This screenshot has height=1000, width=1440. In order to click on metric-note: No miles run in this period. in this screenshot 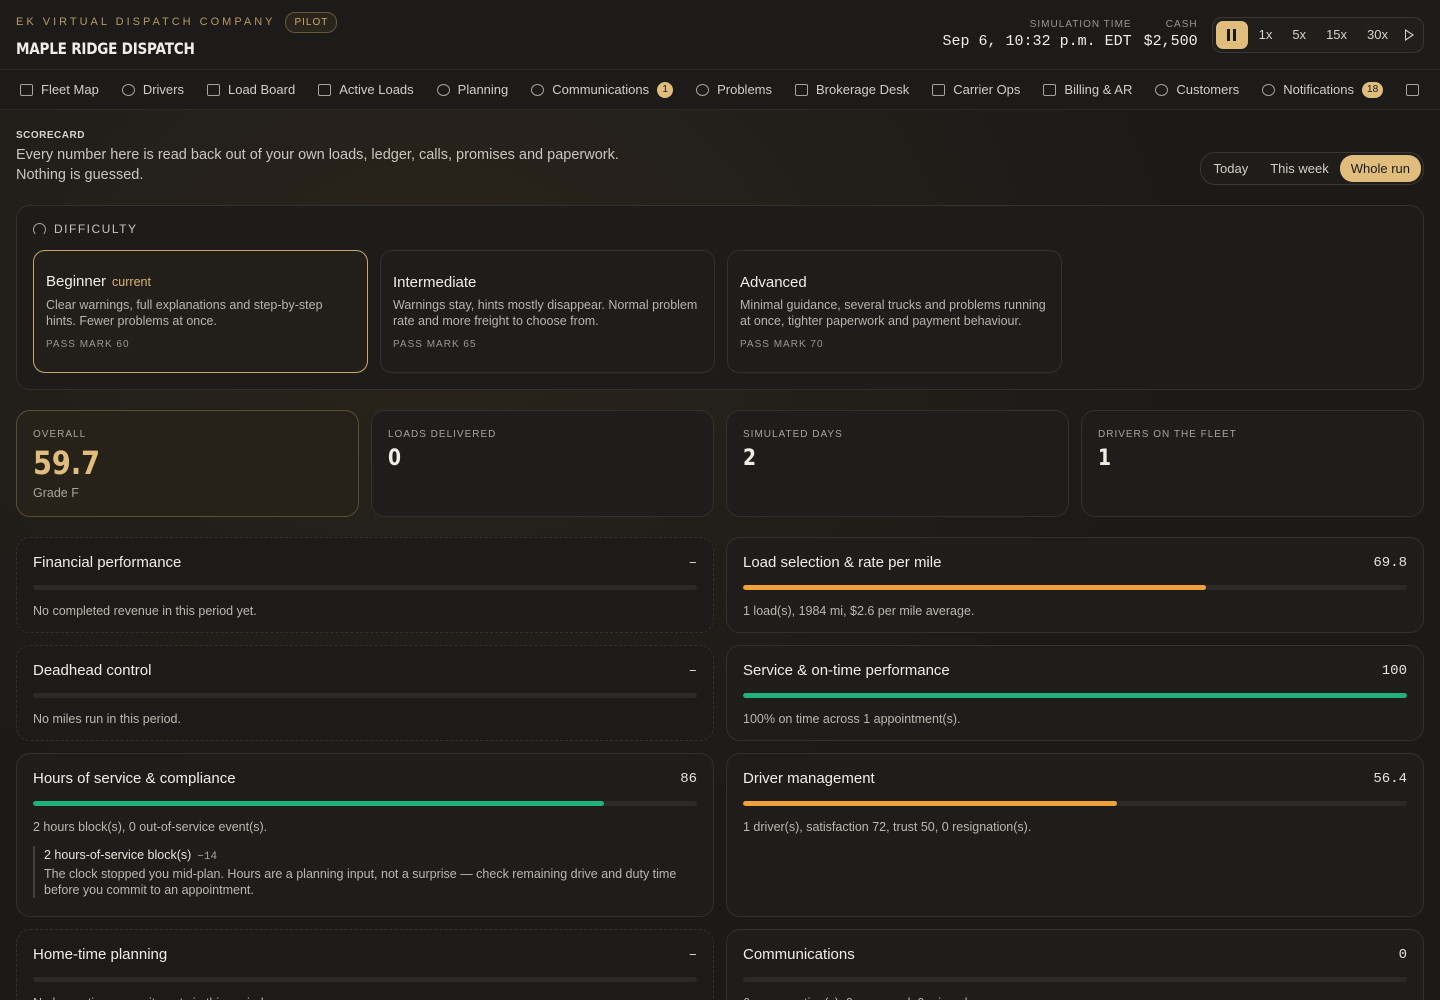, I will do `click(107, 719)`.